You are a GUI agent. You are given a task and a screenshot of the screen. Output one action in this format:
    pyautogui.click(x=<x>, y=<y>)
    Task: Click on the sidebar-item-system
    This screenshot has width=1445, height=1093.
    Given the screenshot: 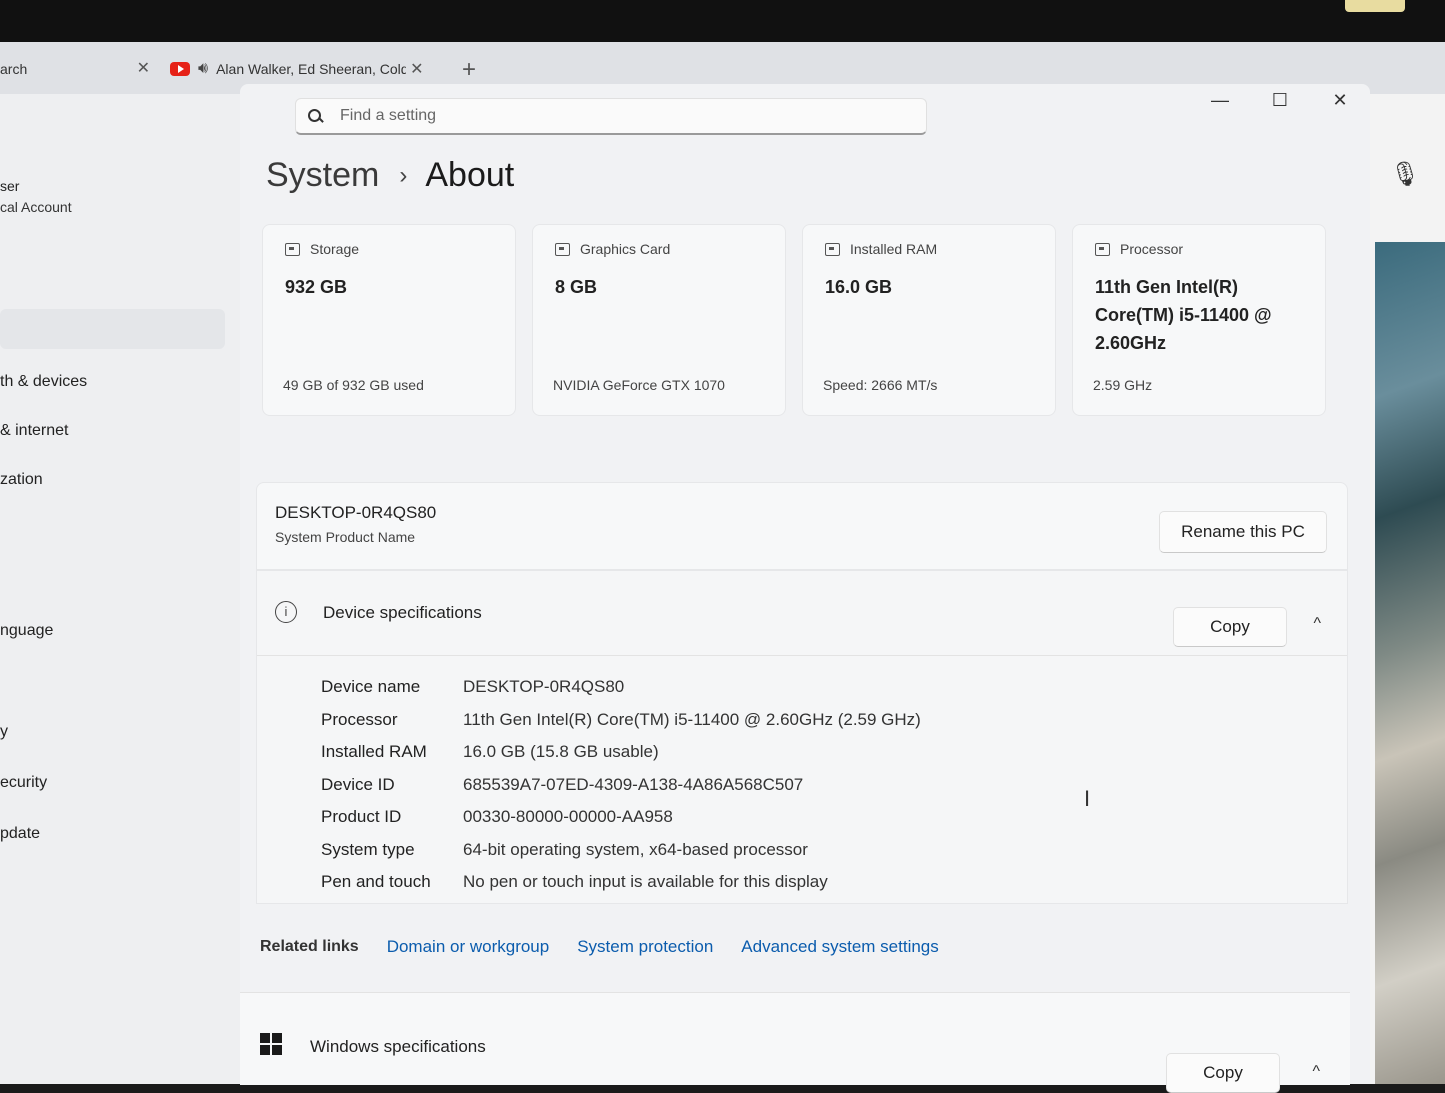 What is the action you would take?
    pyautogui.click(x=112, y=329)
    